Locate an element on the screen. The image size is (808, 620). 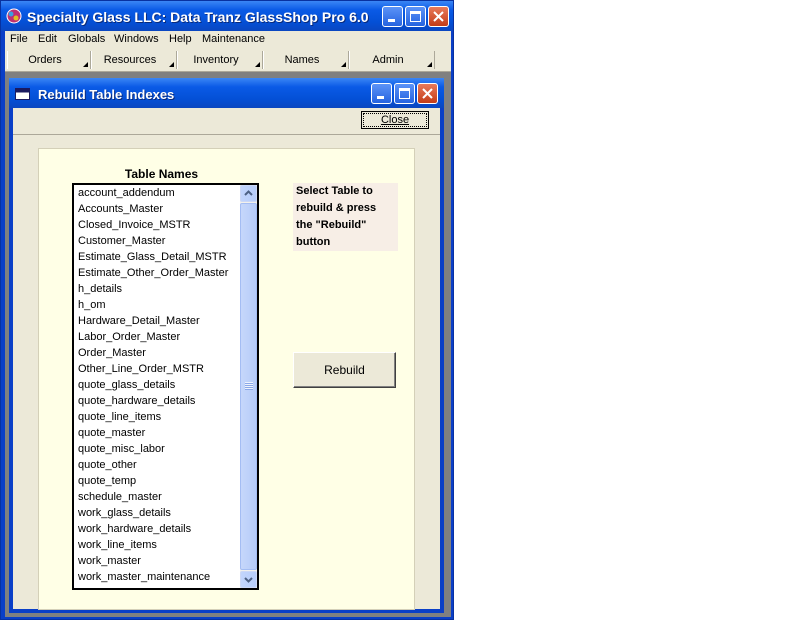
toolbar-orders-button: Orders is located at coordinates (49, 60).